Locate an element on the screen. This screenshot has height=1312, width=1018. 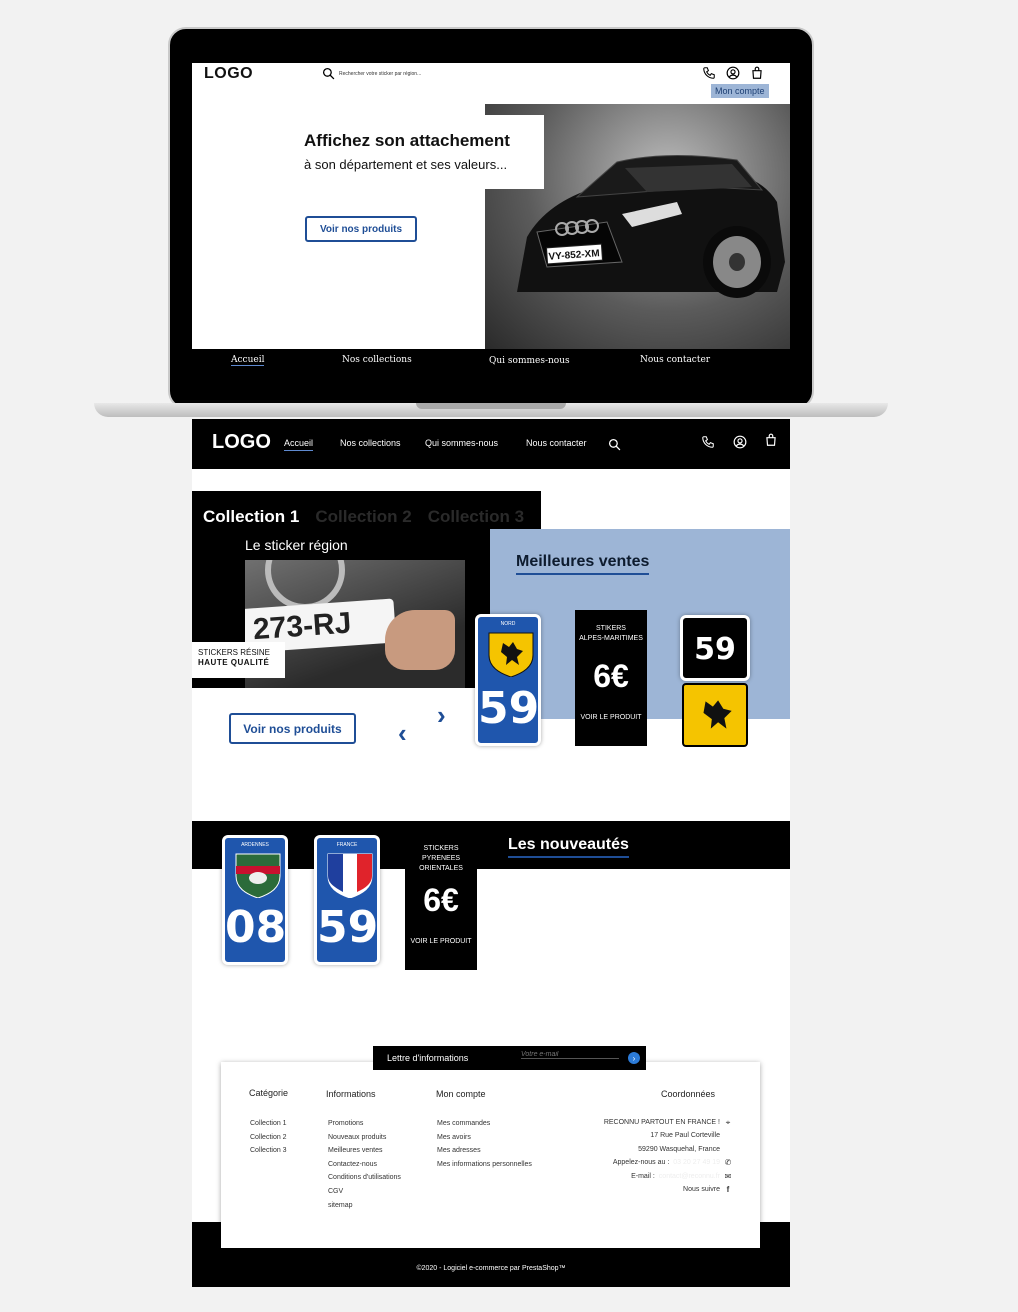
quality-badge: STICKERS RÉSINE HAUTE QUALITÉ is located at coordinates (238, 660).